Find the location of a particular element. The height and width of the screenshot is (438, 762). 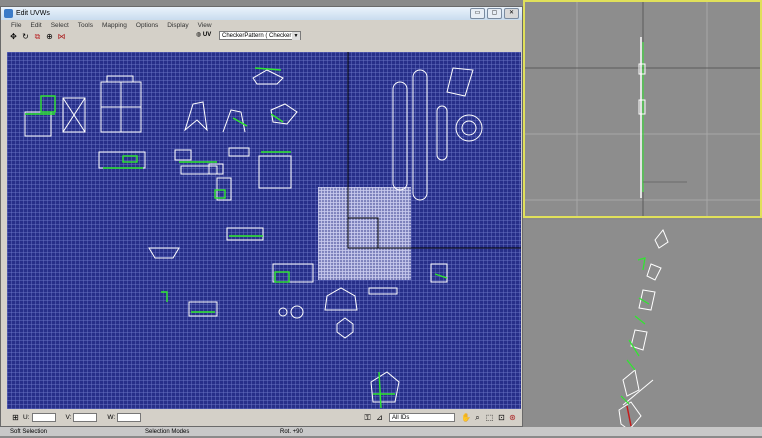

uv-bottom-bar: ⊞ U: V: W: ⚿ ⊿ All IDs ✋ ⌕ ⬚ ⊡ ⊛ is located at coordinates (266, 417).